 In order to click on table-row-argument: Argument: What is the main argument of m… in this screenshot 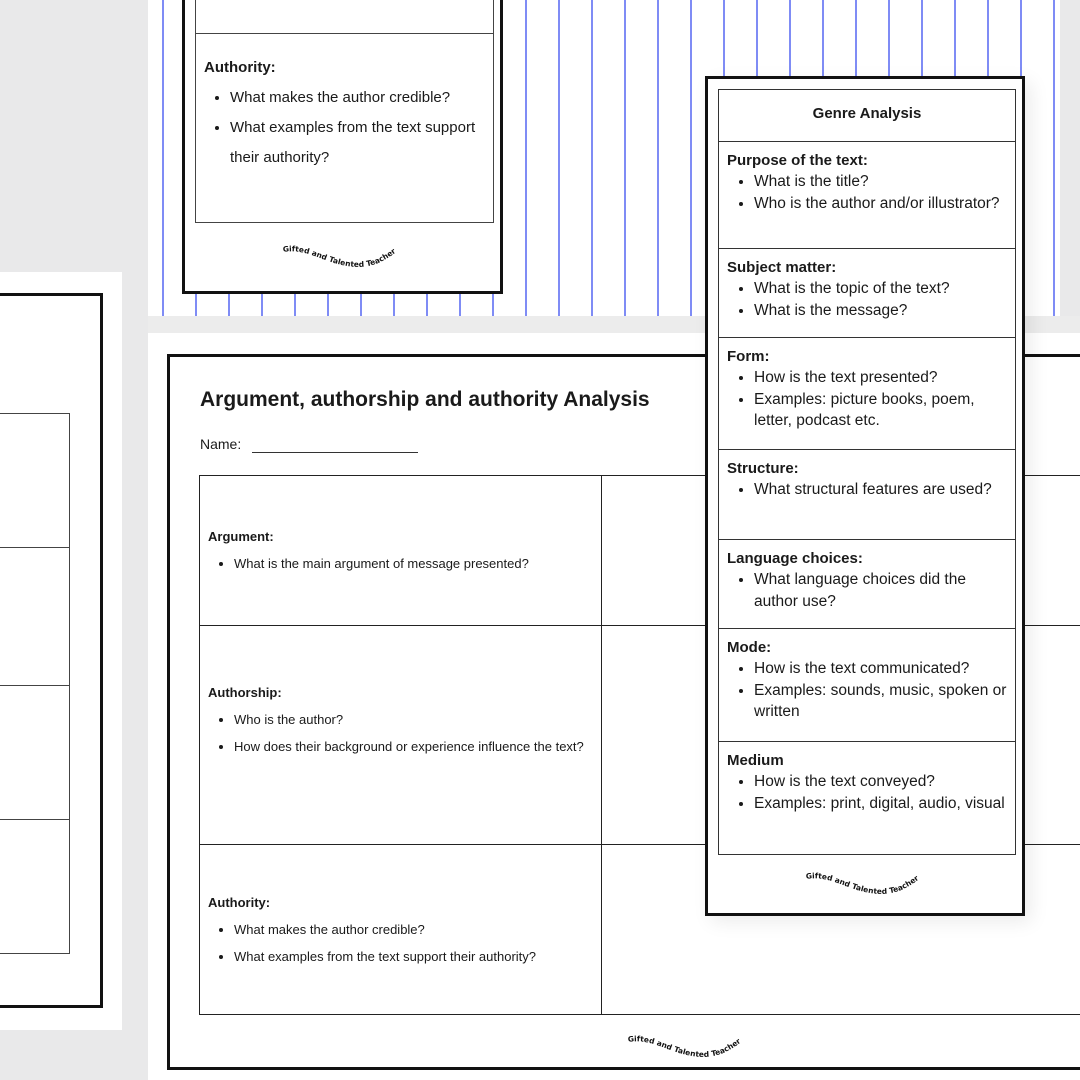, I will do `click(403, 553)`.